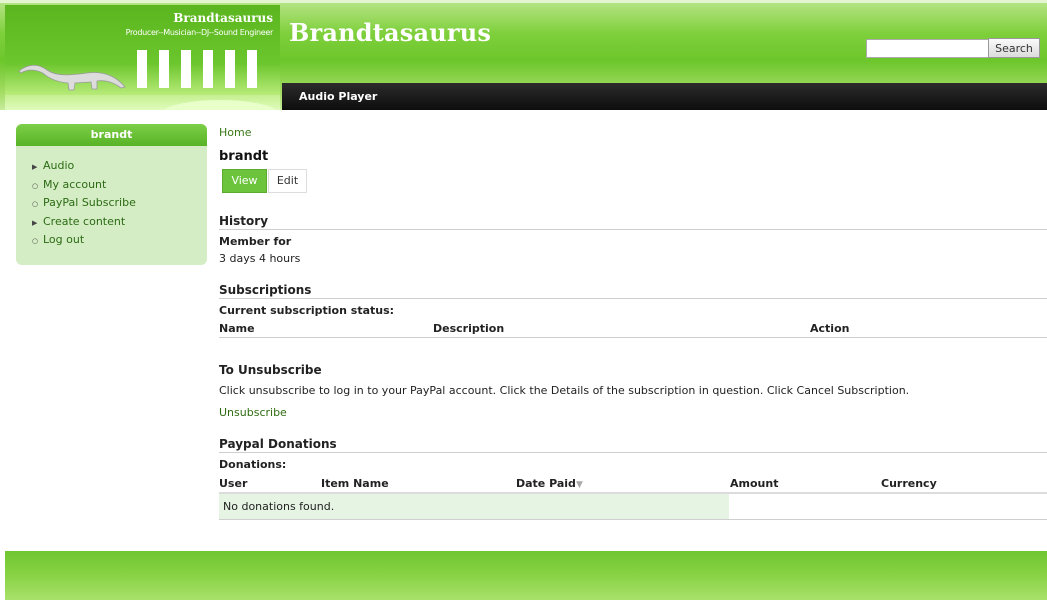 This screenshot has width=1047, height=600. I want to click on sidebar-title: brandt, so click(111, 135).